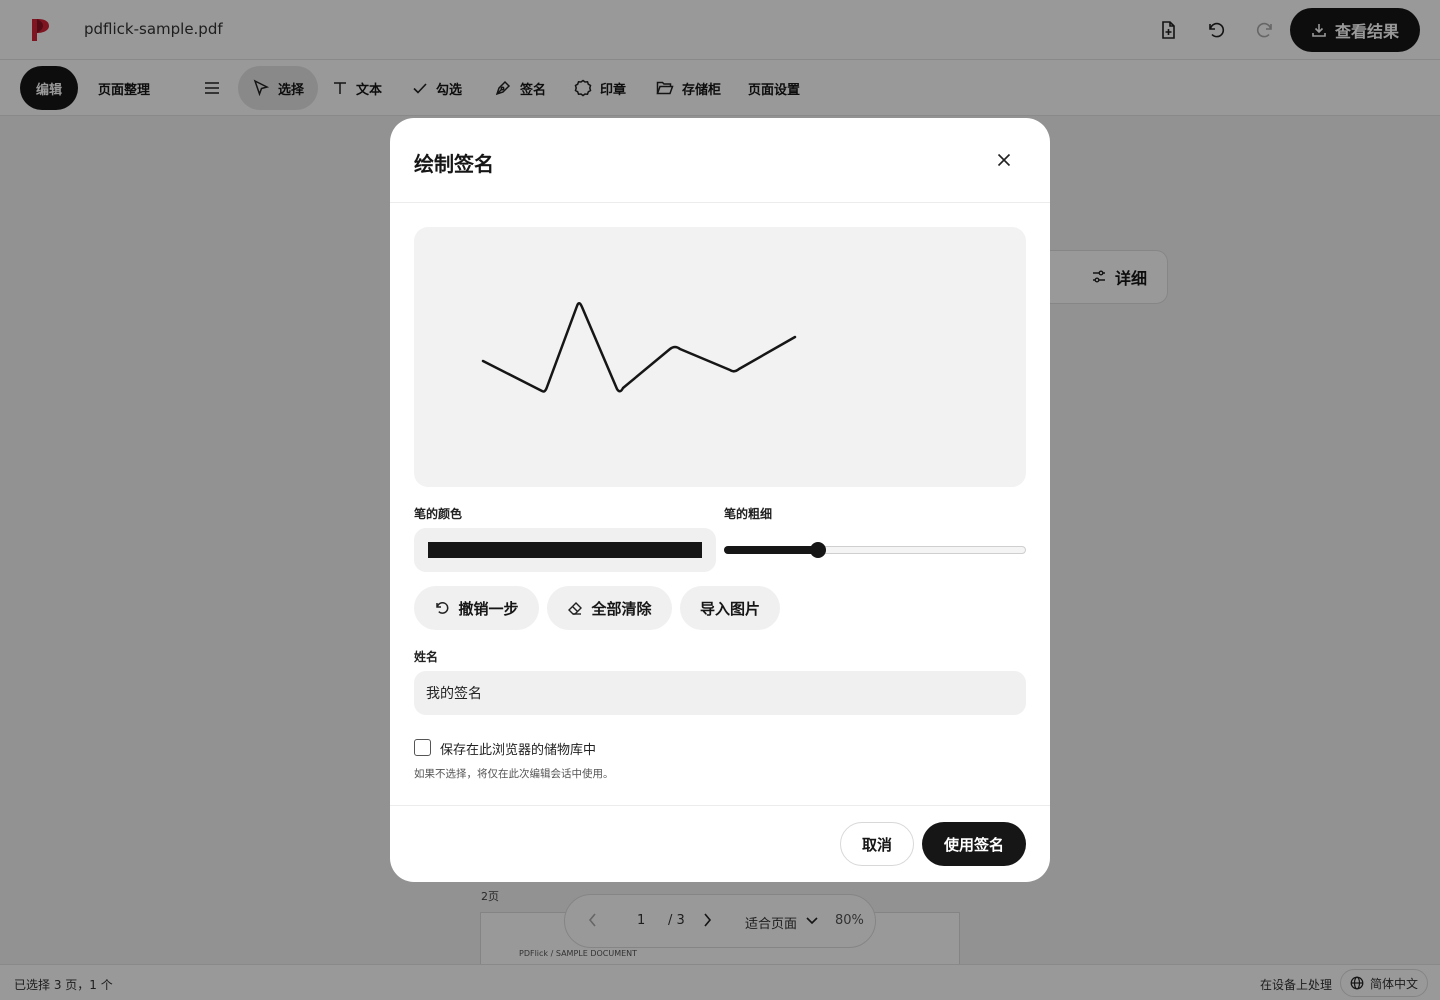  I want to click on pen-width-label: 笔的粗细, so click(748, 514).